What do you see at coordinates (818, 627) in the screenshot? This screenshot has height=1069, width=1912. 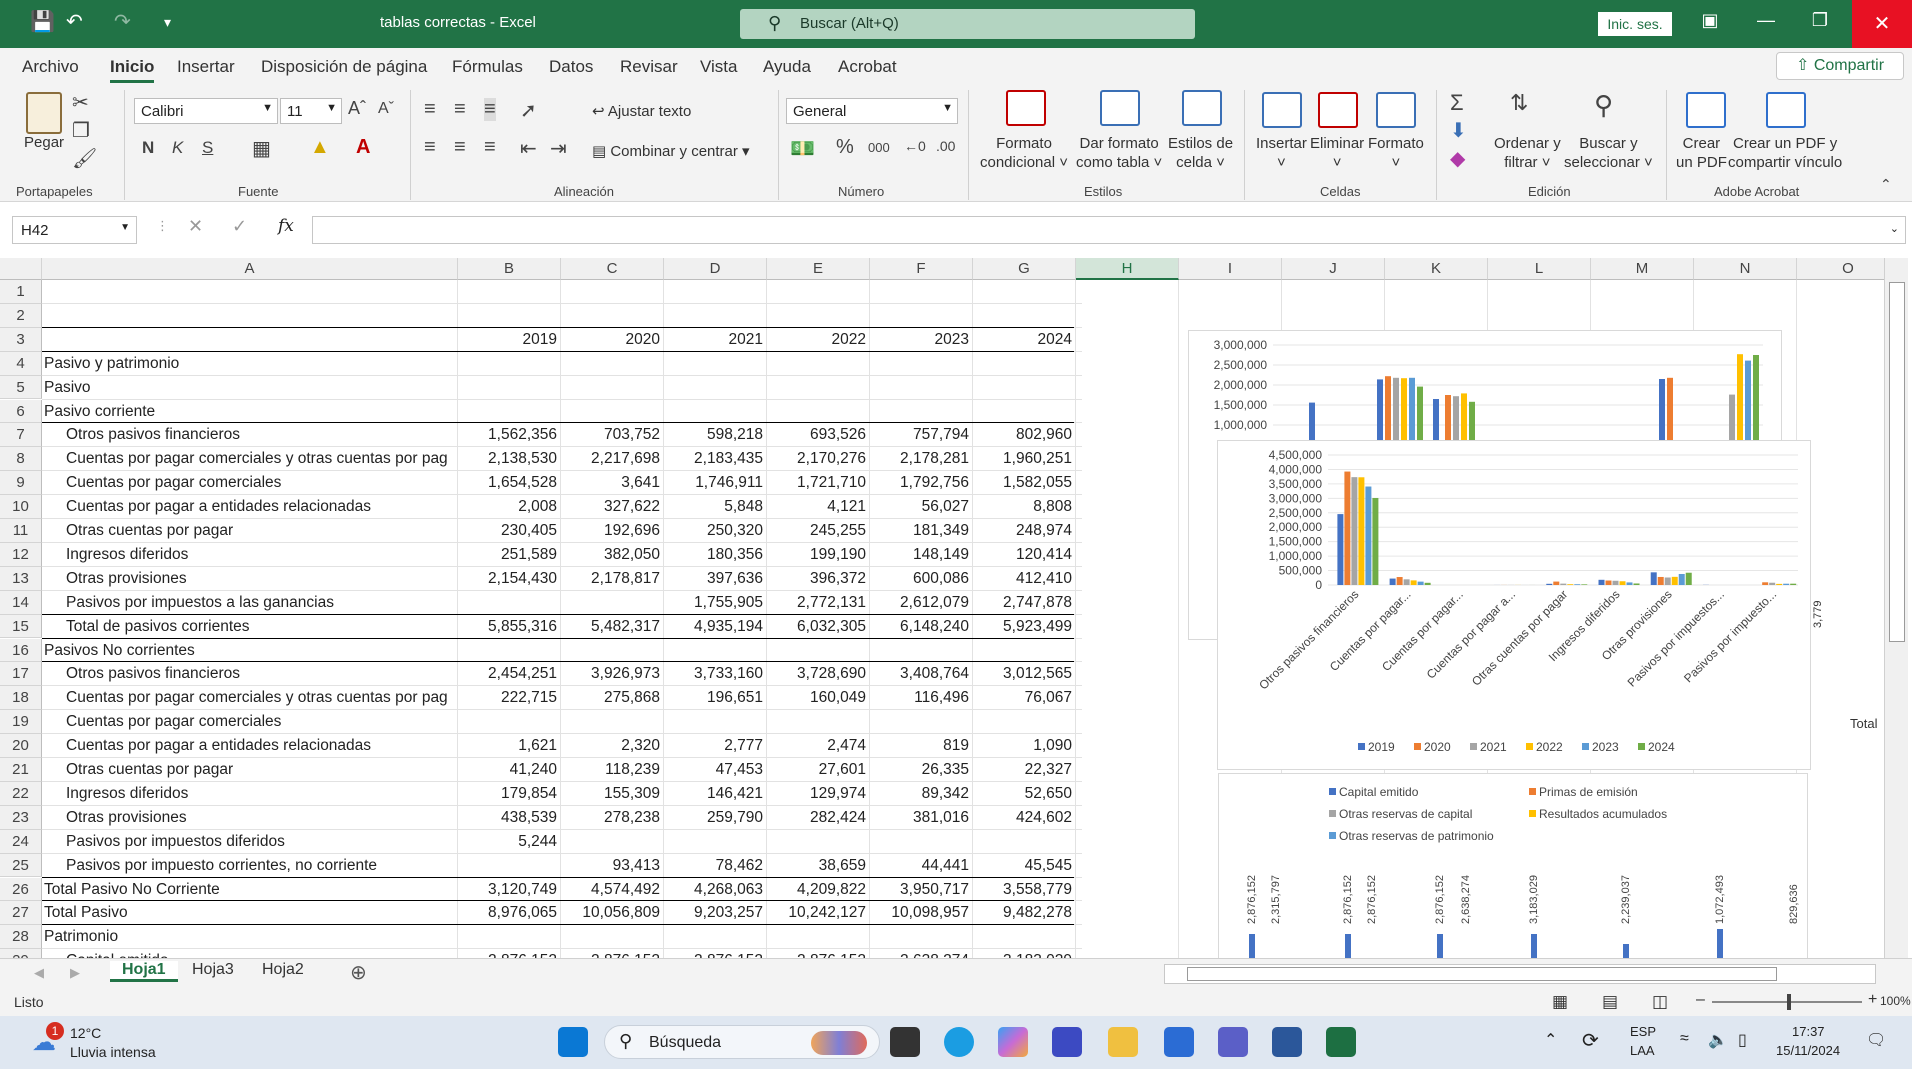 I see `value-cell: 6,032,305` at bounding box center [818, 627].